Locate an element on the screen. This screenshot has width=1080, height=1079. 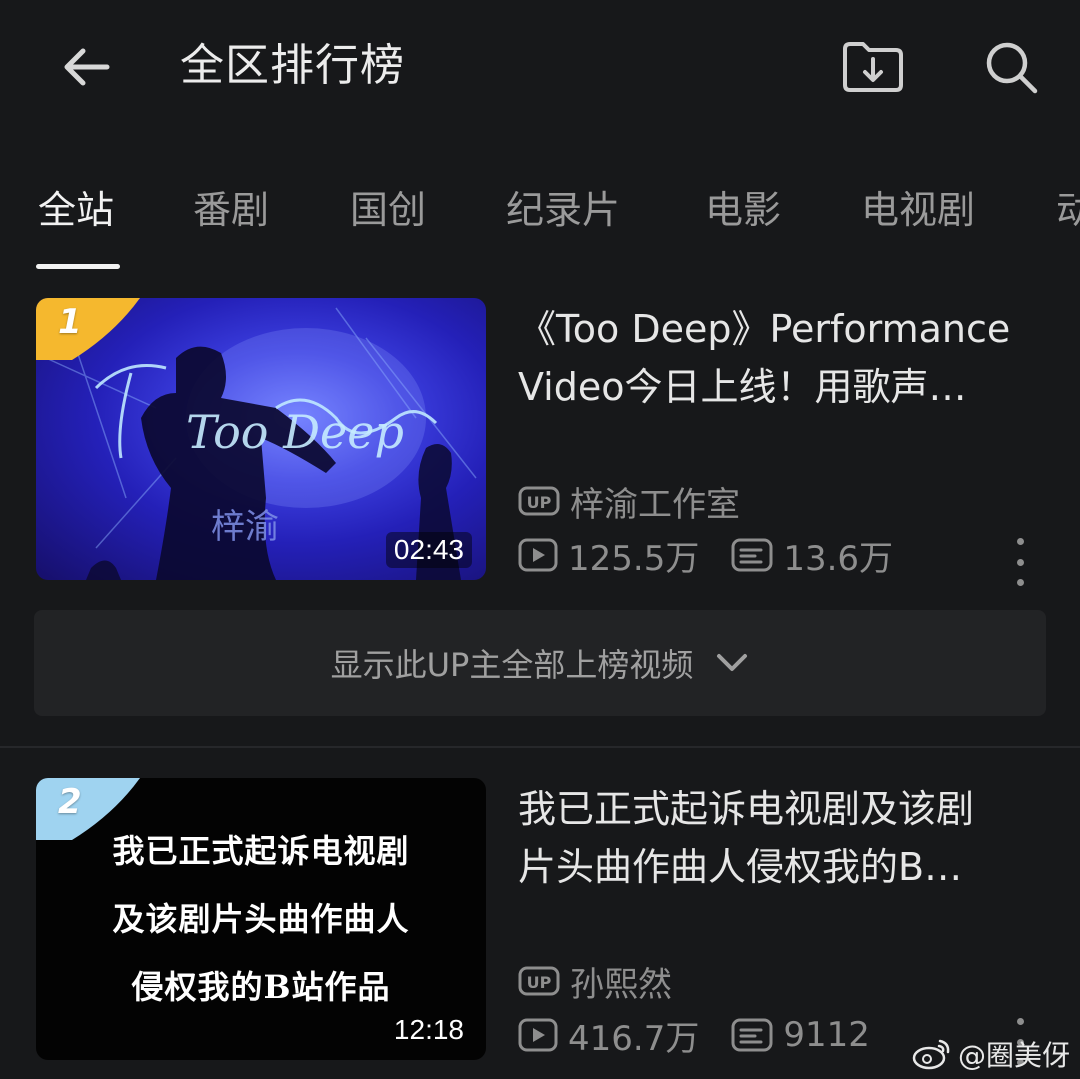
download-button is located at coordinates (873, 67).